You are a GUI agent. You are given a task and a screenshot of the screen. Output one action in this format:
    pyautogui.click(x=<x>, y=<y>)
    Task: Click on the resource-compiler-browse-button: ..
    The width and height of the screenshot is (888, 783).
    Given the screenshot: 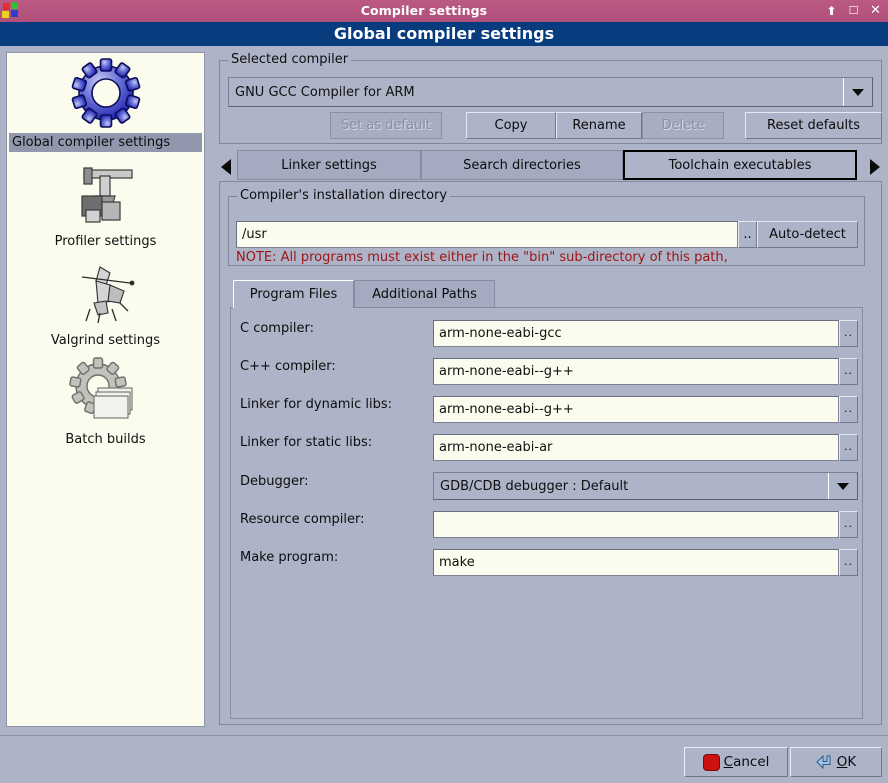 What is the action you would take?
    pyautogui.click(x=848, y=524)
    